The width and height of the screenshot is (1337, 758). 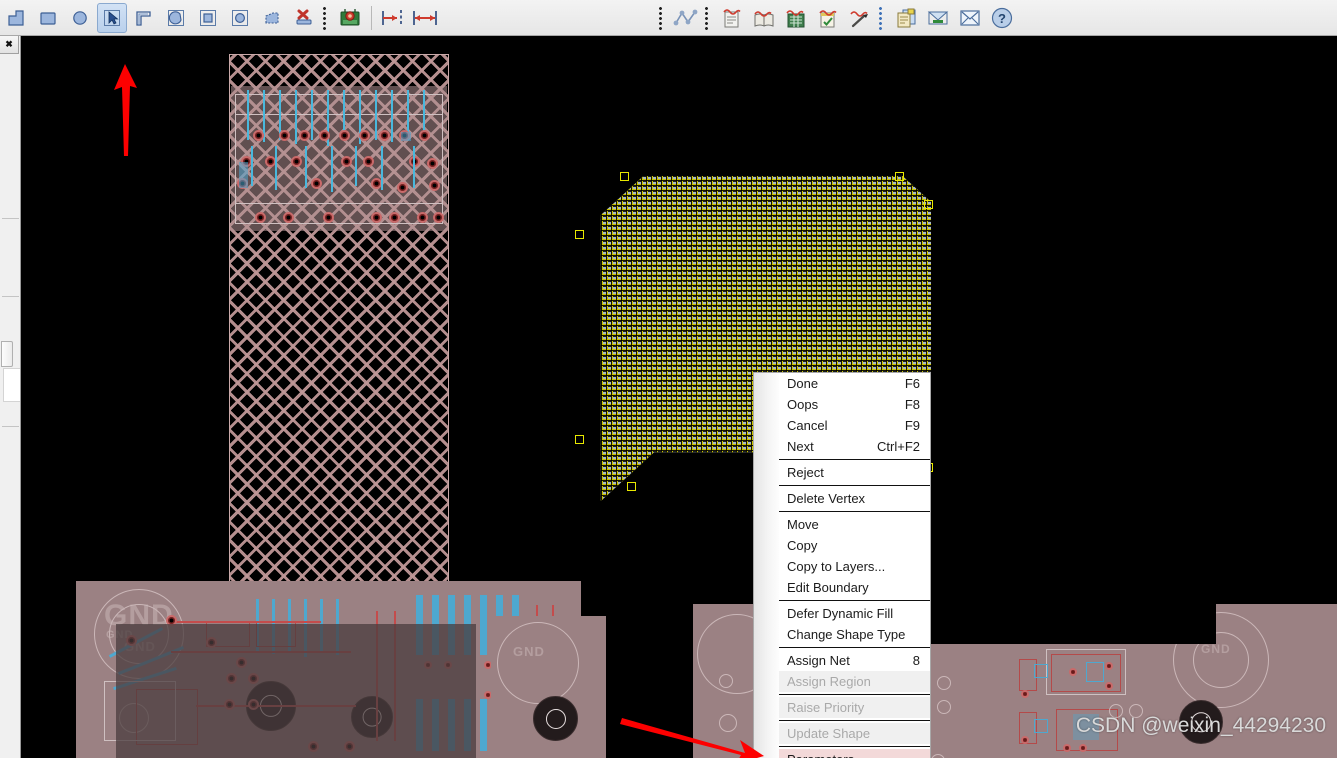 What do you see at coordinates (7, 354) in the screenshot?
I see `dock-tab-handle` at bounding box center [7, 354].